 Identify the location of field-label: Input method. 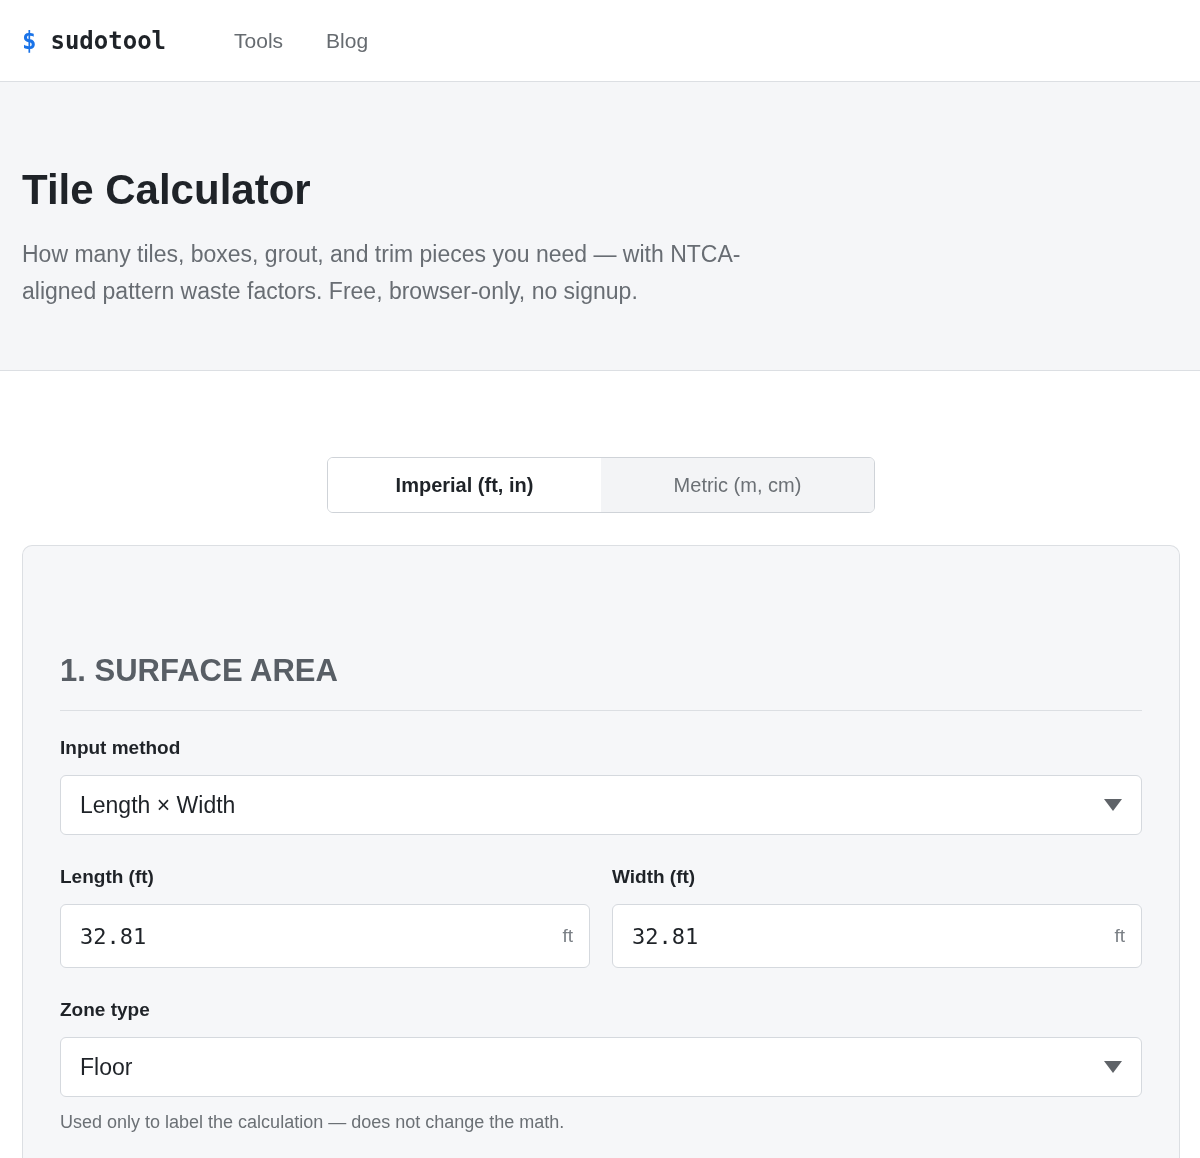
(120, 748).